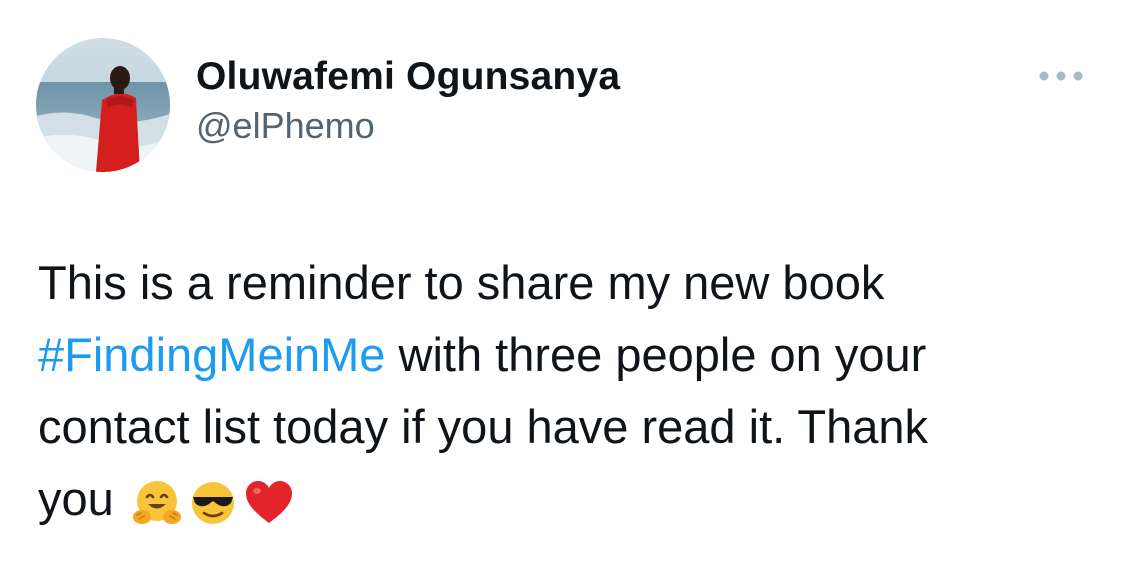 This screenshot has height=568, width=1125. Describe the element at coordinates (269, 503) in the screenshot. I see `red-heart-icon` at that location.